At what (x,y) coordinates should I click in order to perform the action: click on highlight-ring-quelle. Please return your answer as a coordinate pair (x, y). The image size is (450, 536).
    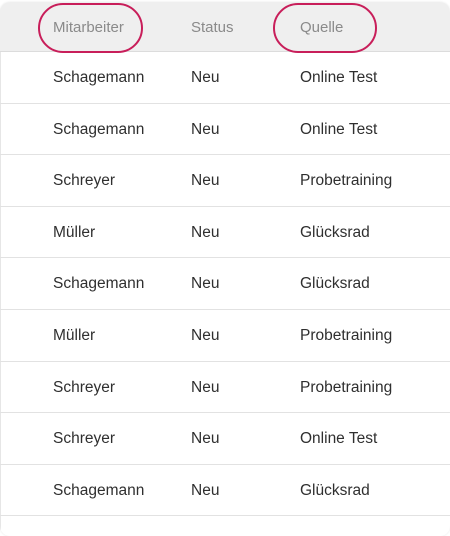
    Looking at the image, I should click on (325, 28).